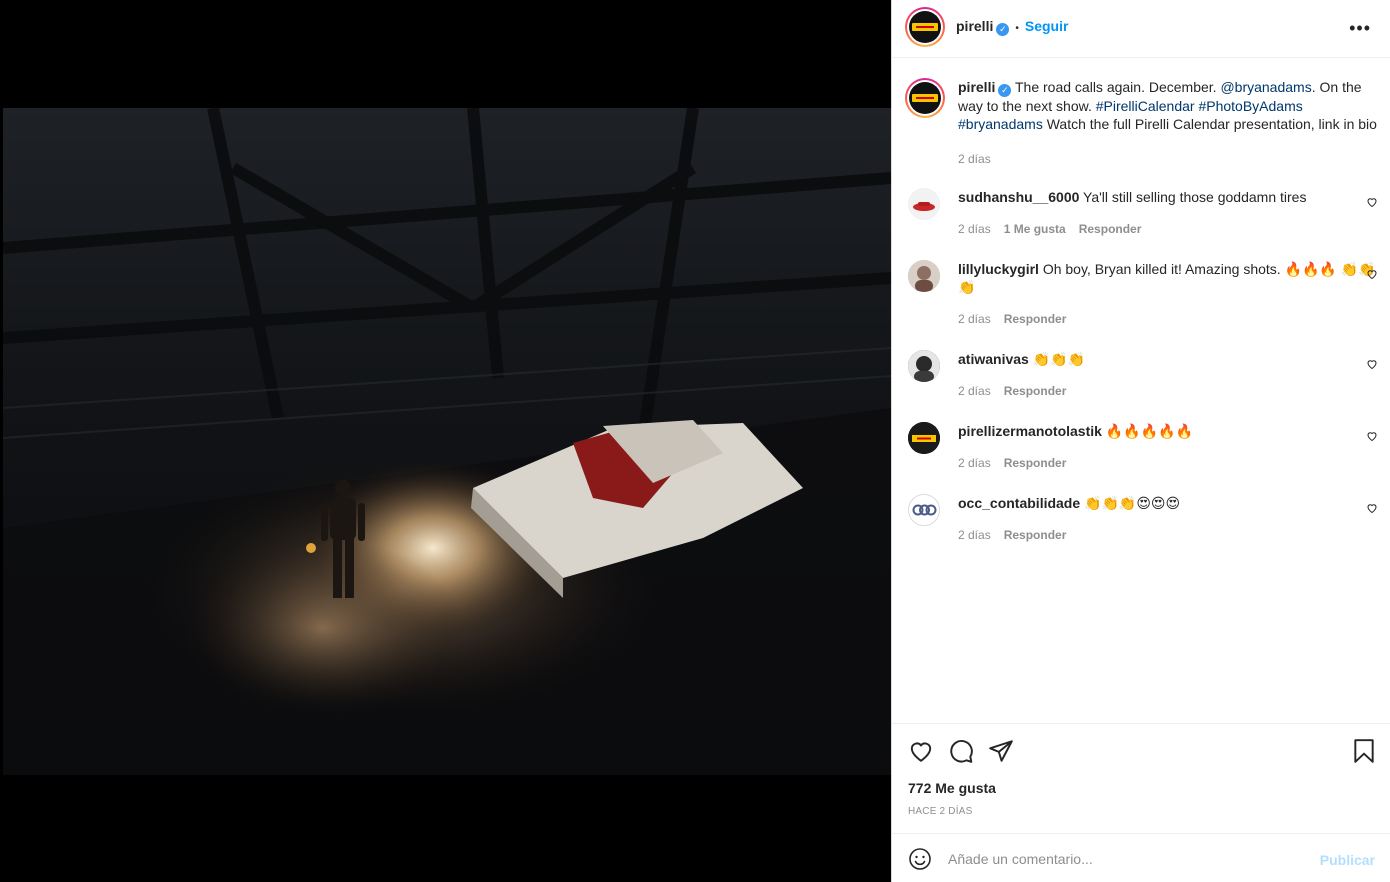 The height and width of the screenshot is (882, 1390). I want to click on author-username: pirelli, so click(974, 26).